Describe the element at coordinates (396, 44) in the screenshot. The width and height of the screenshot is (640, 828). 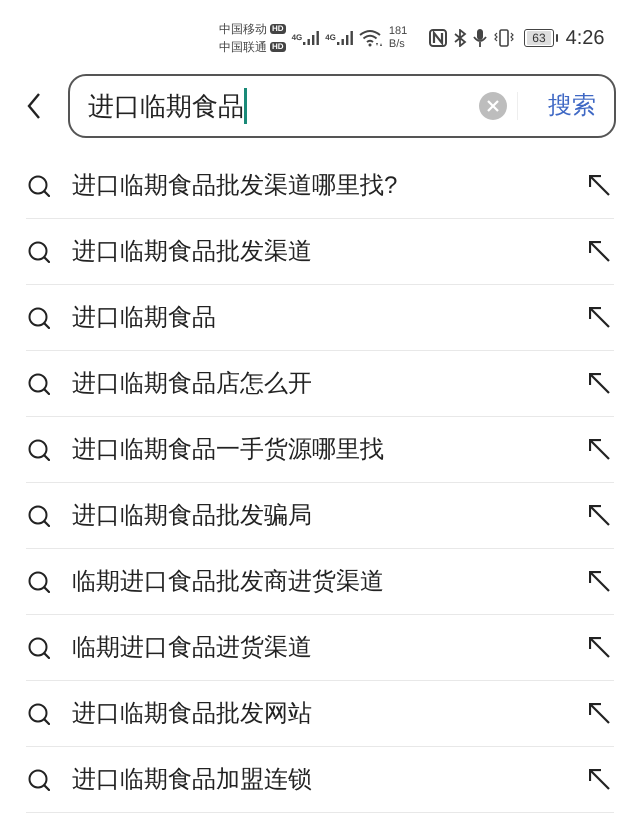
I see `network-speed-unit: B/s` at that location.